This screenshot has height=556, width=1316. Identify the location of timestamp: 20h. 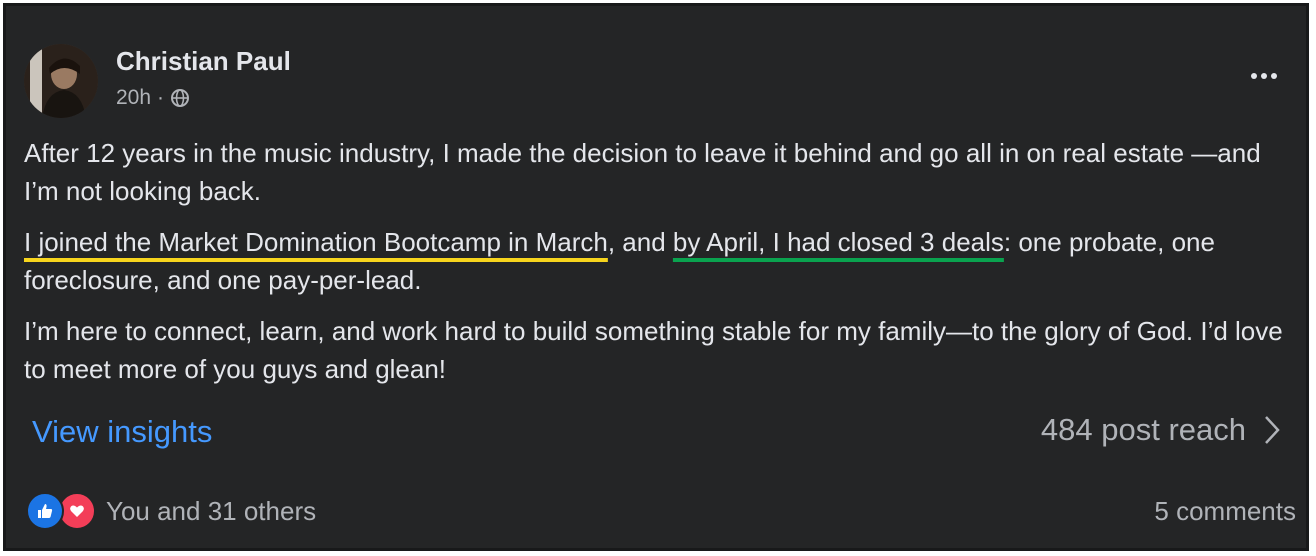
(133, 98).